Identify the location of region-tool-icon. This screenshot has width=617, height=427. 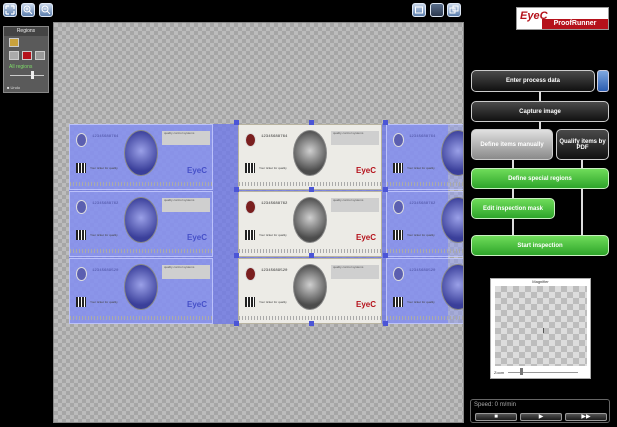
(14, 42).